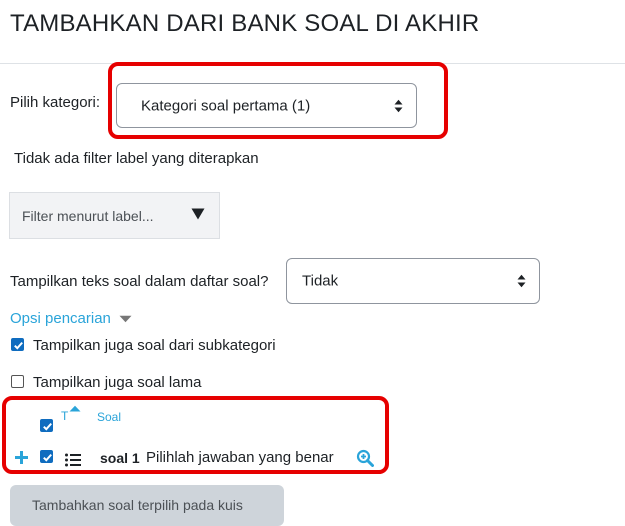 This screenshot has height=526, width=625. What do you see at coordinates (55, 102) in the screenshot?
I see `category-label: Pilih kategori:` at bounding box center [55, 102].